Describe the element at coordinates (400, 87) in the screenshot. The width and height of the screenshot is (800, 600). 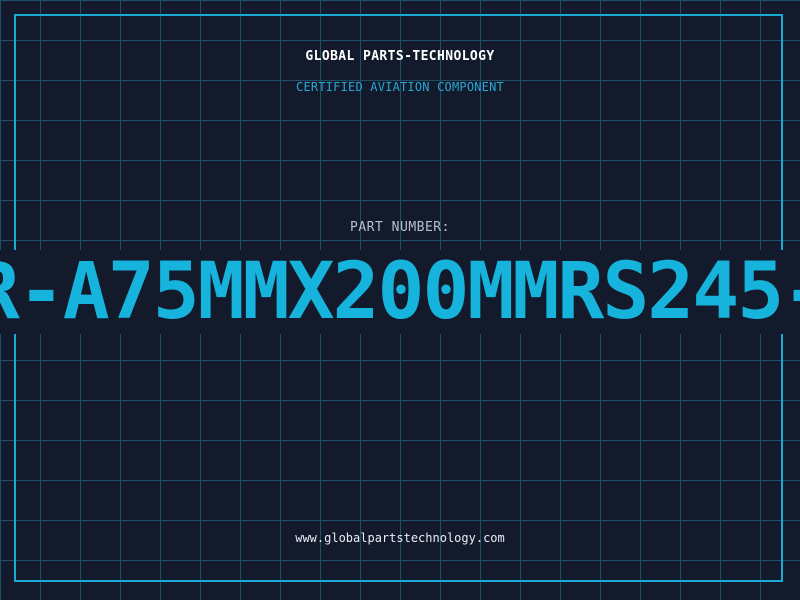
I see `certification-subtitle: CERTIFIED AVIATION COMPONENT` at that location.